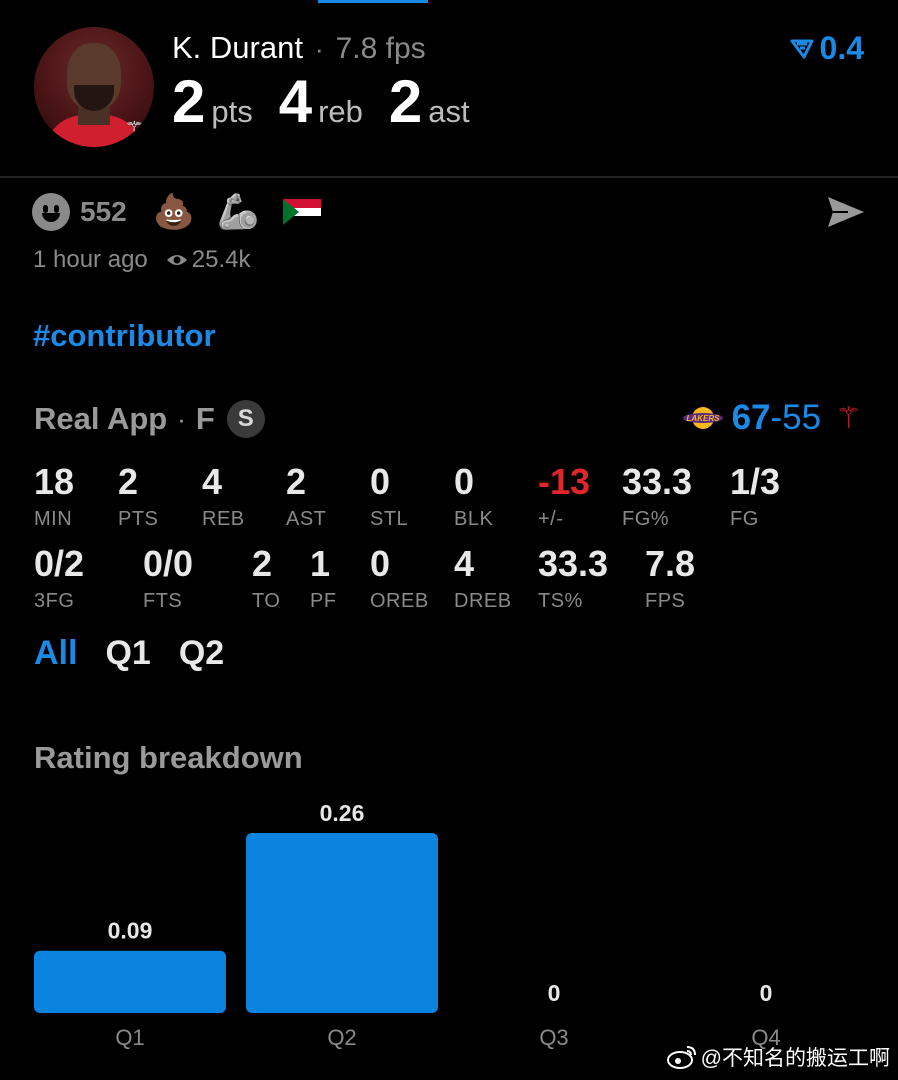 The width and height of the screenshot is (898, 1080). What do you see at coordinates (103, 211) in the screenshot?
I see `reaction-count: 552` at bounding box center [103, 211].